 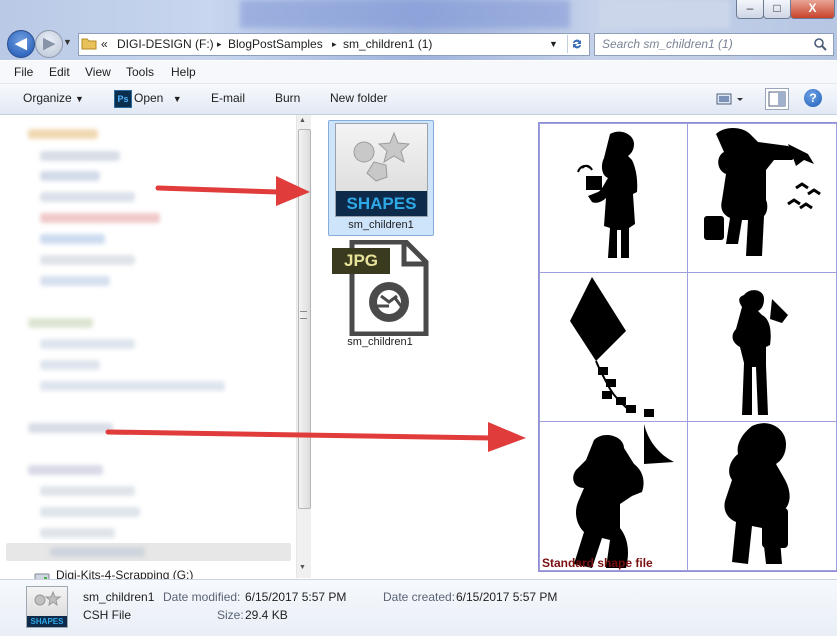 What do you see at coordinates (228, 98) in the screenshot?
I see `email-button: E-mail` at bounding box center [228, 98].